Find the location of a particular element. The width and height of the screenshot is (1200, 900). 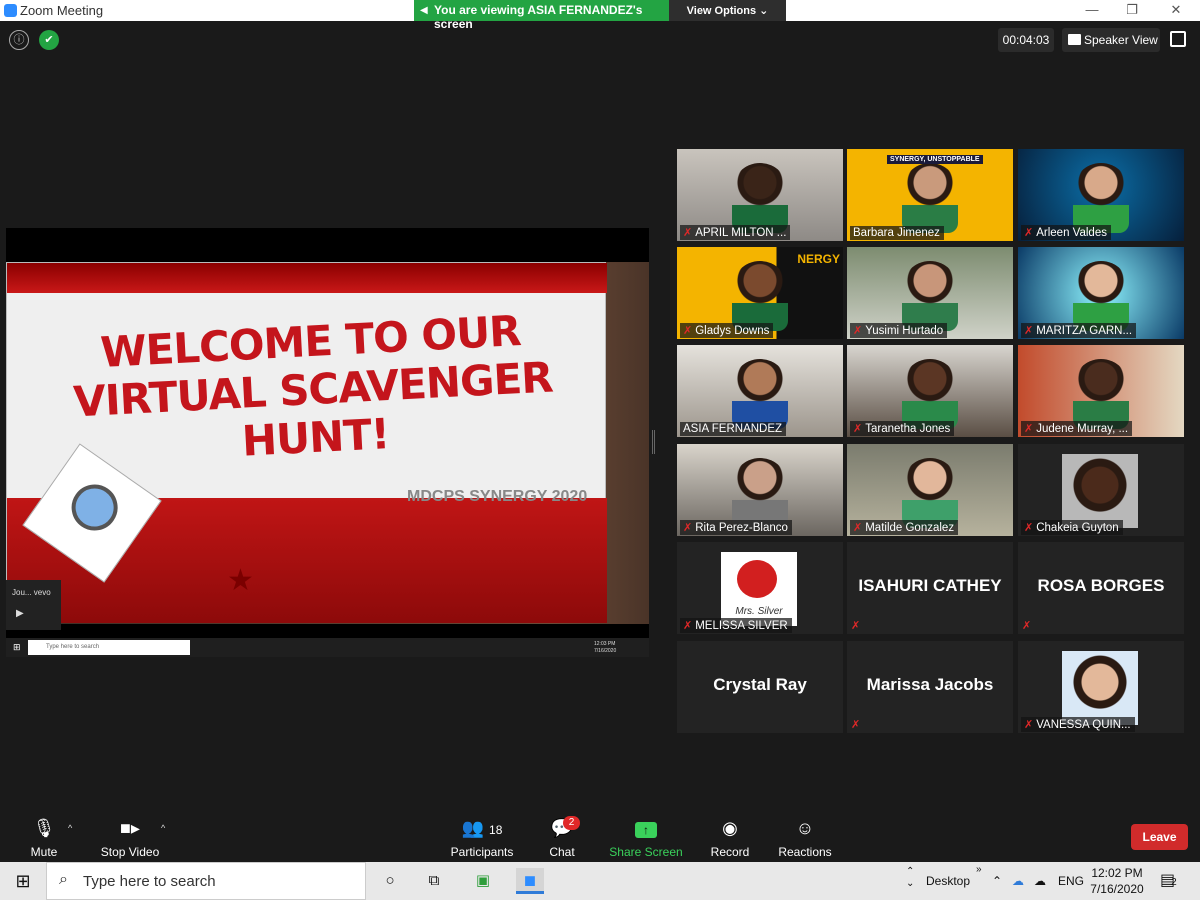

video-options-caret: ^ is located at coordinates (163, 828).